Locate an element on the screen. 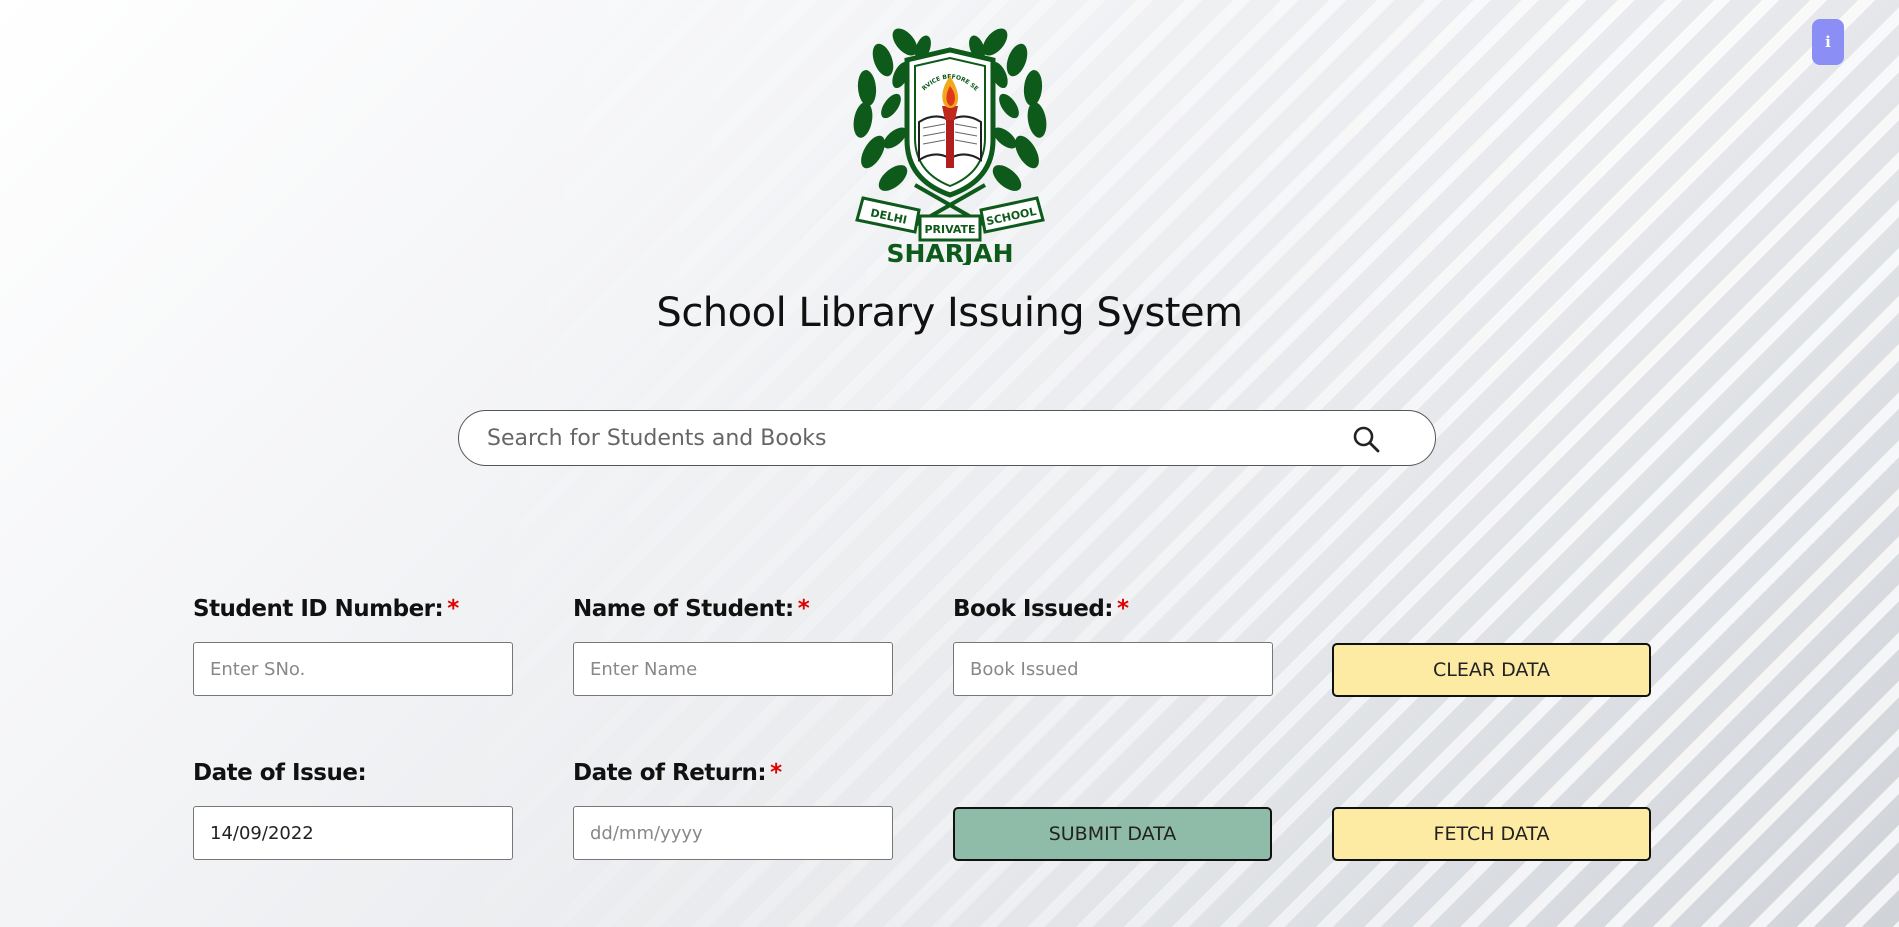 Image resolution: width=1899 pixels, height=927 pixels. search-bar is located at coordinates (947, 438).